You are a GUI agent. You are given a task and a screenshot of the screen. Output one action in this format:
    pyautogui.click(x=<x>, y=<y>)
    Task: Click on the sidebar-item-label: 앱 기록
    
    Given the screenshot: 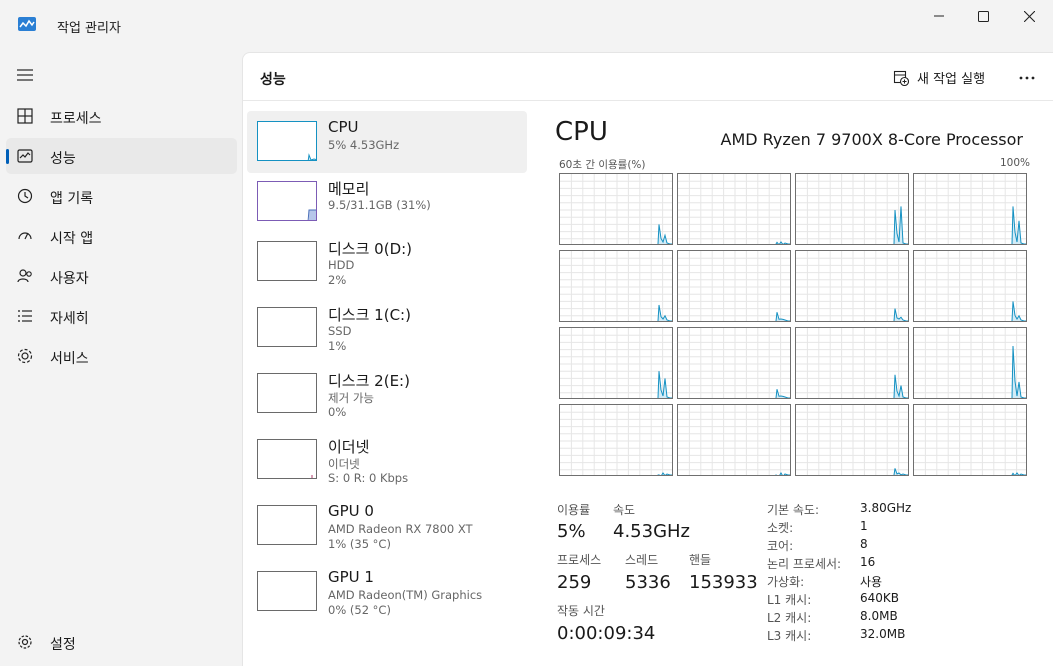 What is the action you would take?
    pyautogui.click(x=72, y=199)
    